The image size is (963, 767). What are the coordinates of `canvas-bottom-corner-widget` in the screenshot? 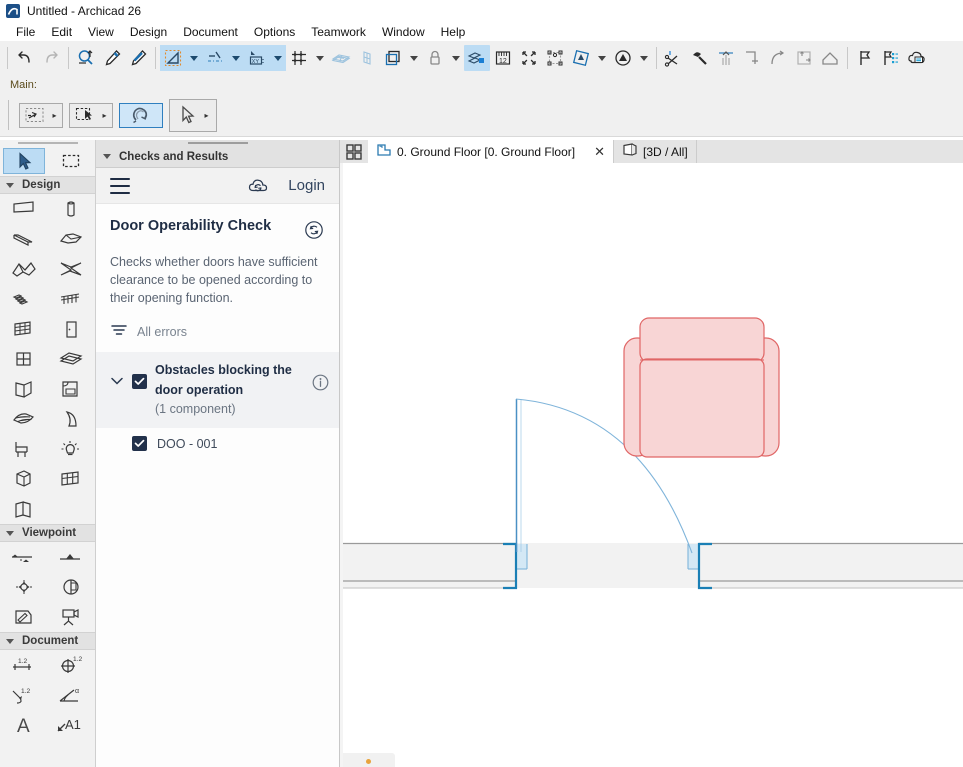 It's located at (369, 760).